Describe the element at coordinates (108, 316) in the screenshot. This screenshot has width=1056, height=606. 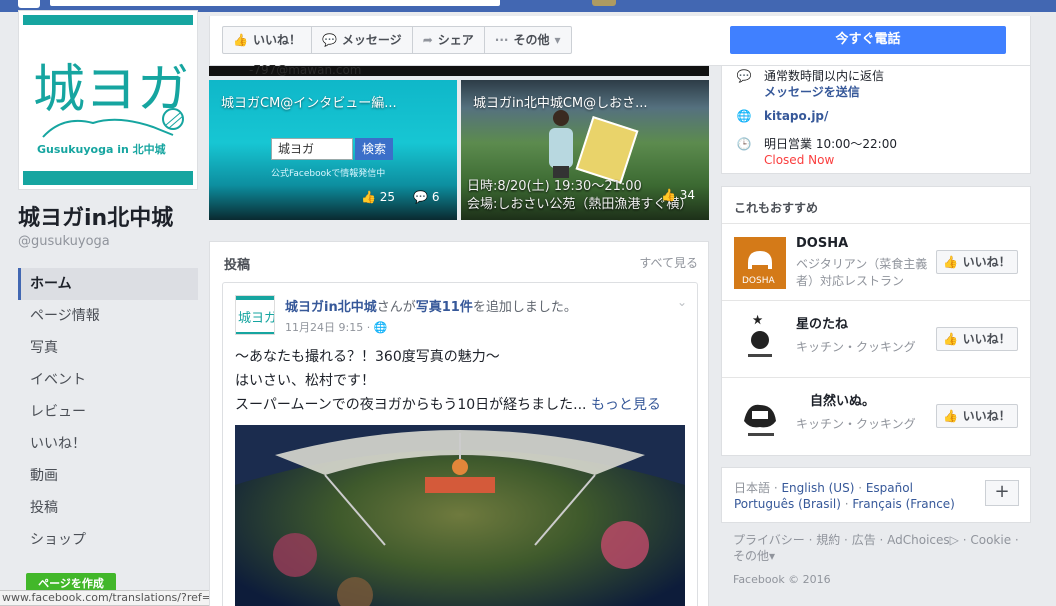
I see `nav-item-about: ページ情報` at that location.